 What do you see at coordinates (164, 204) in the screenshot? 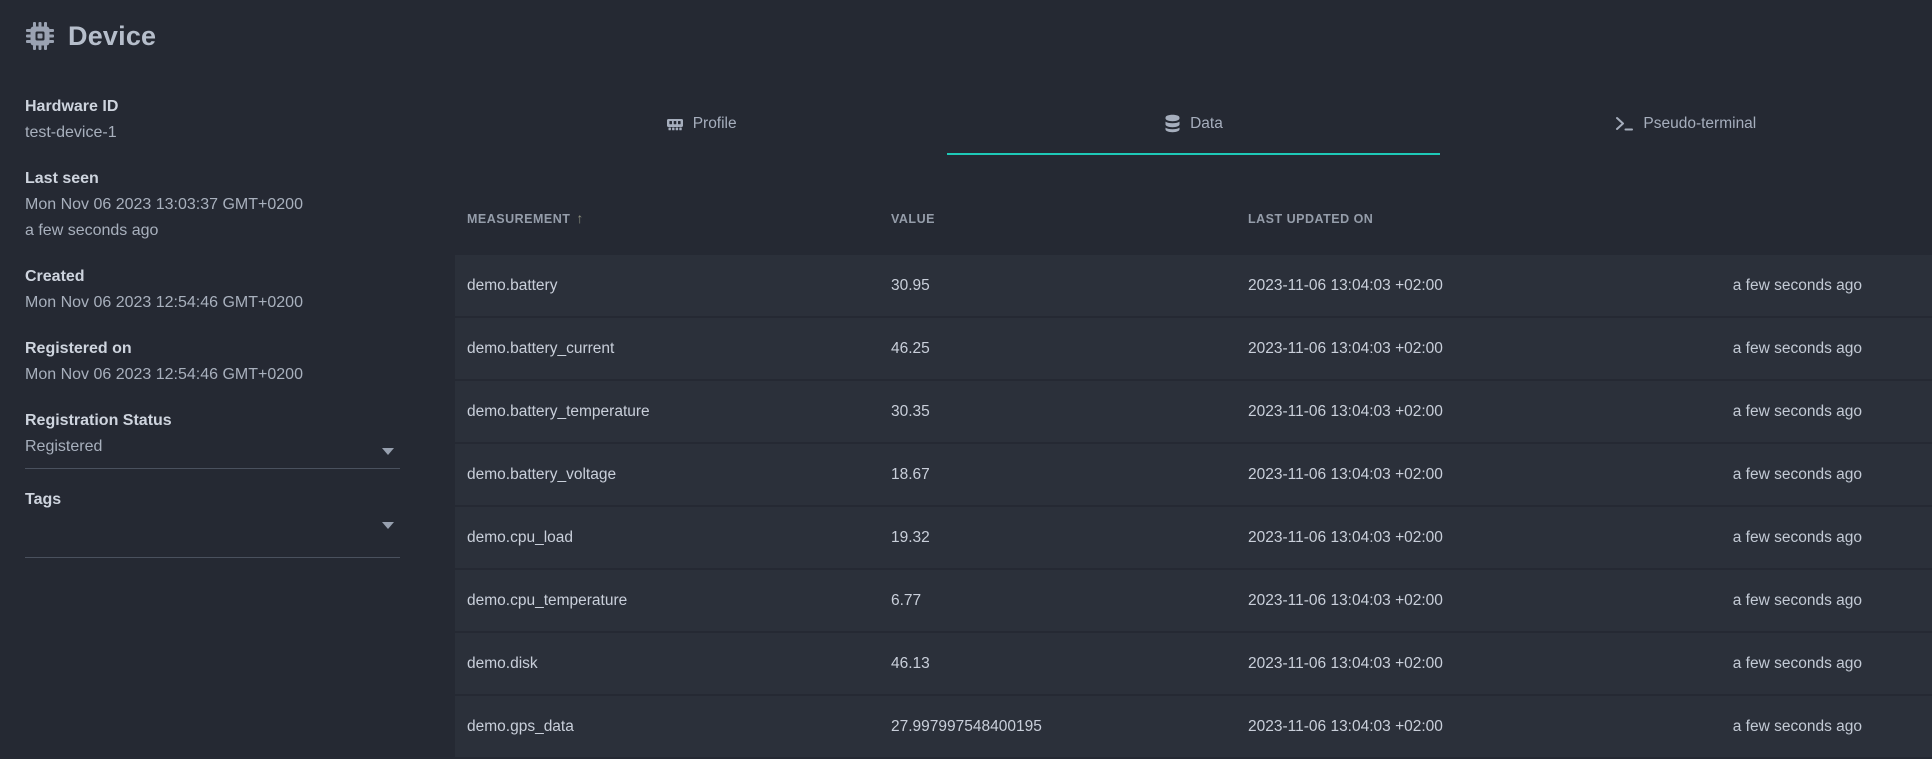
I see `field-value-line: Mon Nov 06 2023 13:03:37 GMT+0200` at bounding box center [164, 204].